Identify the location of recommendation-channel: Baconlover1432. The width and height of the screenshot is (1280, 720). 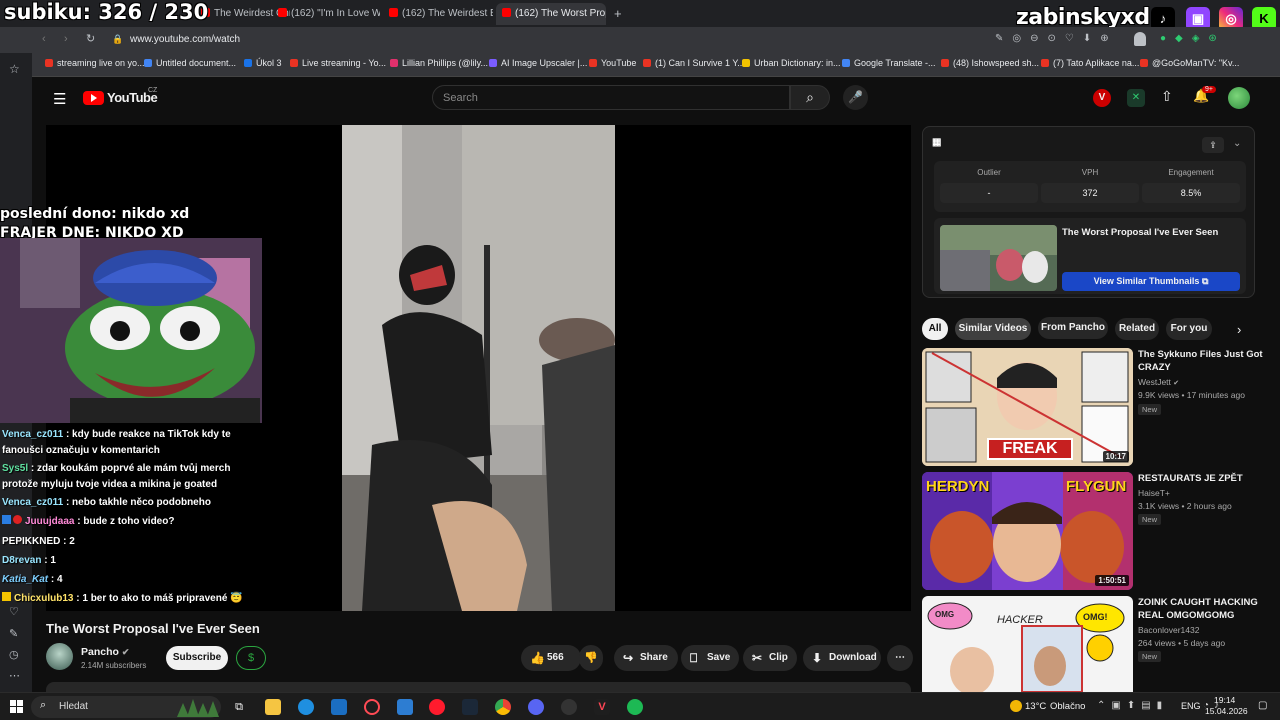
(1168, 630).